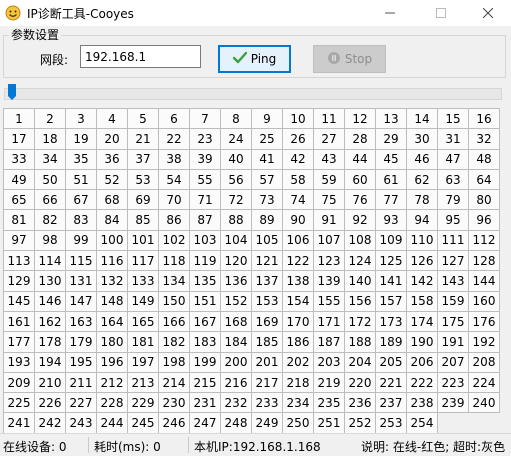 The height and width of the screenshot is (456, 511). What do you see at coordinates (422, 362) in the screenshot?
I see `ip-cell: 206` at bounding box center [422, 362].